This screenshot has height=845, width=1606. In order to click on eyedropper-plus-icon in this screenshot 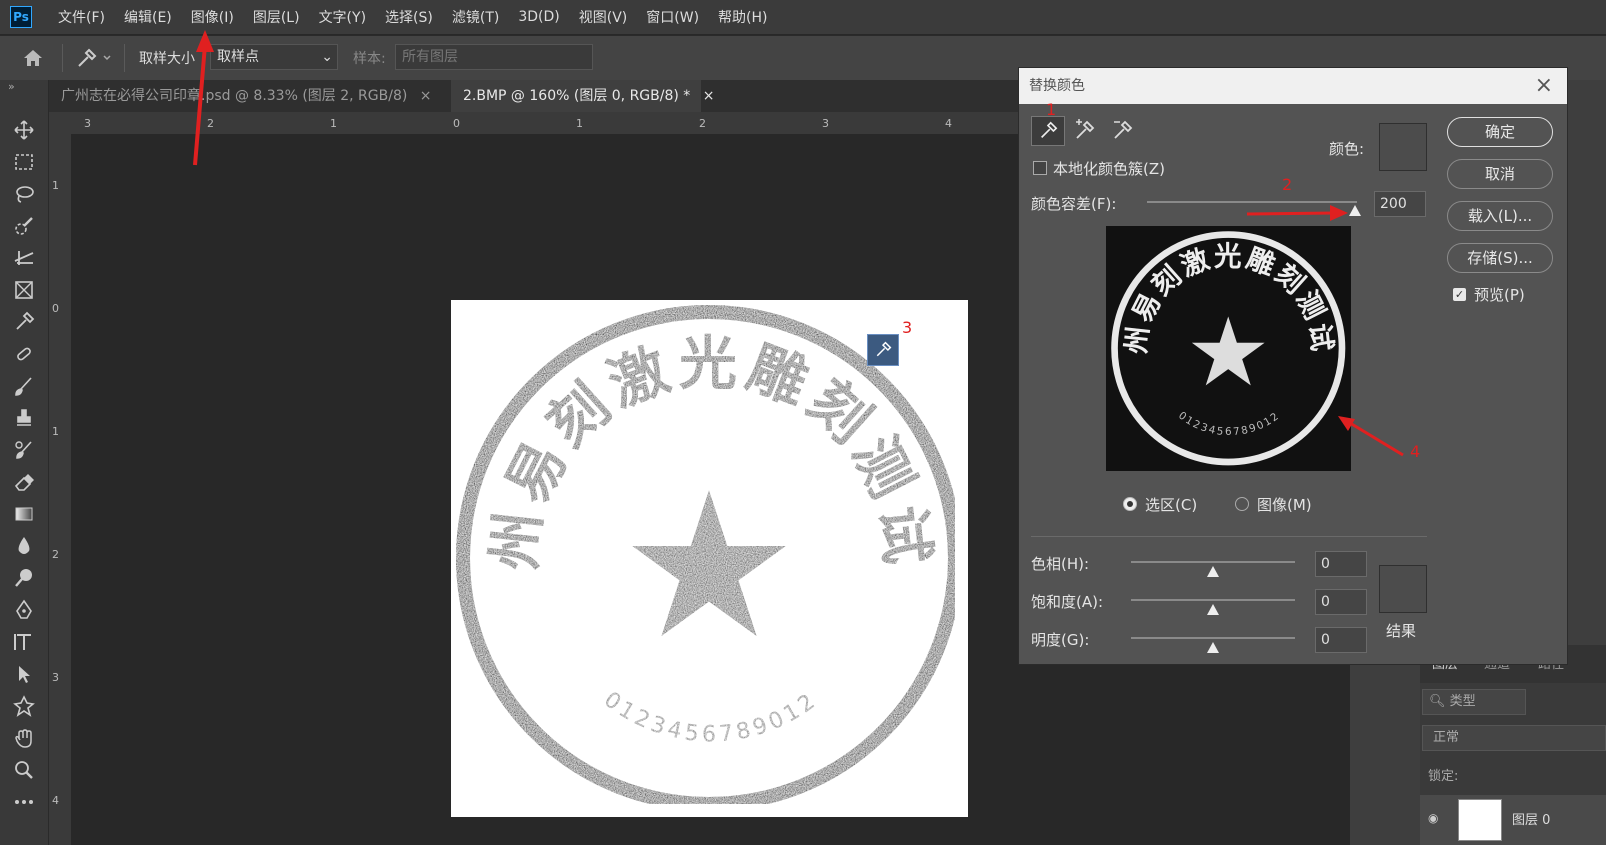, I will do `click(1085, 132)`.